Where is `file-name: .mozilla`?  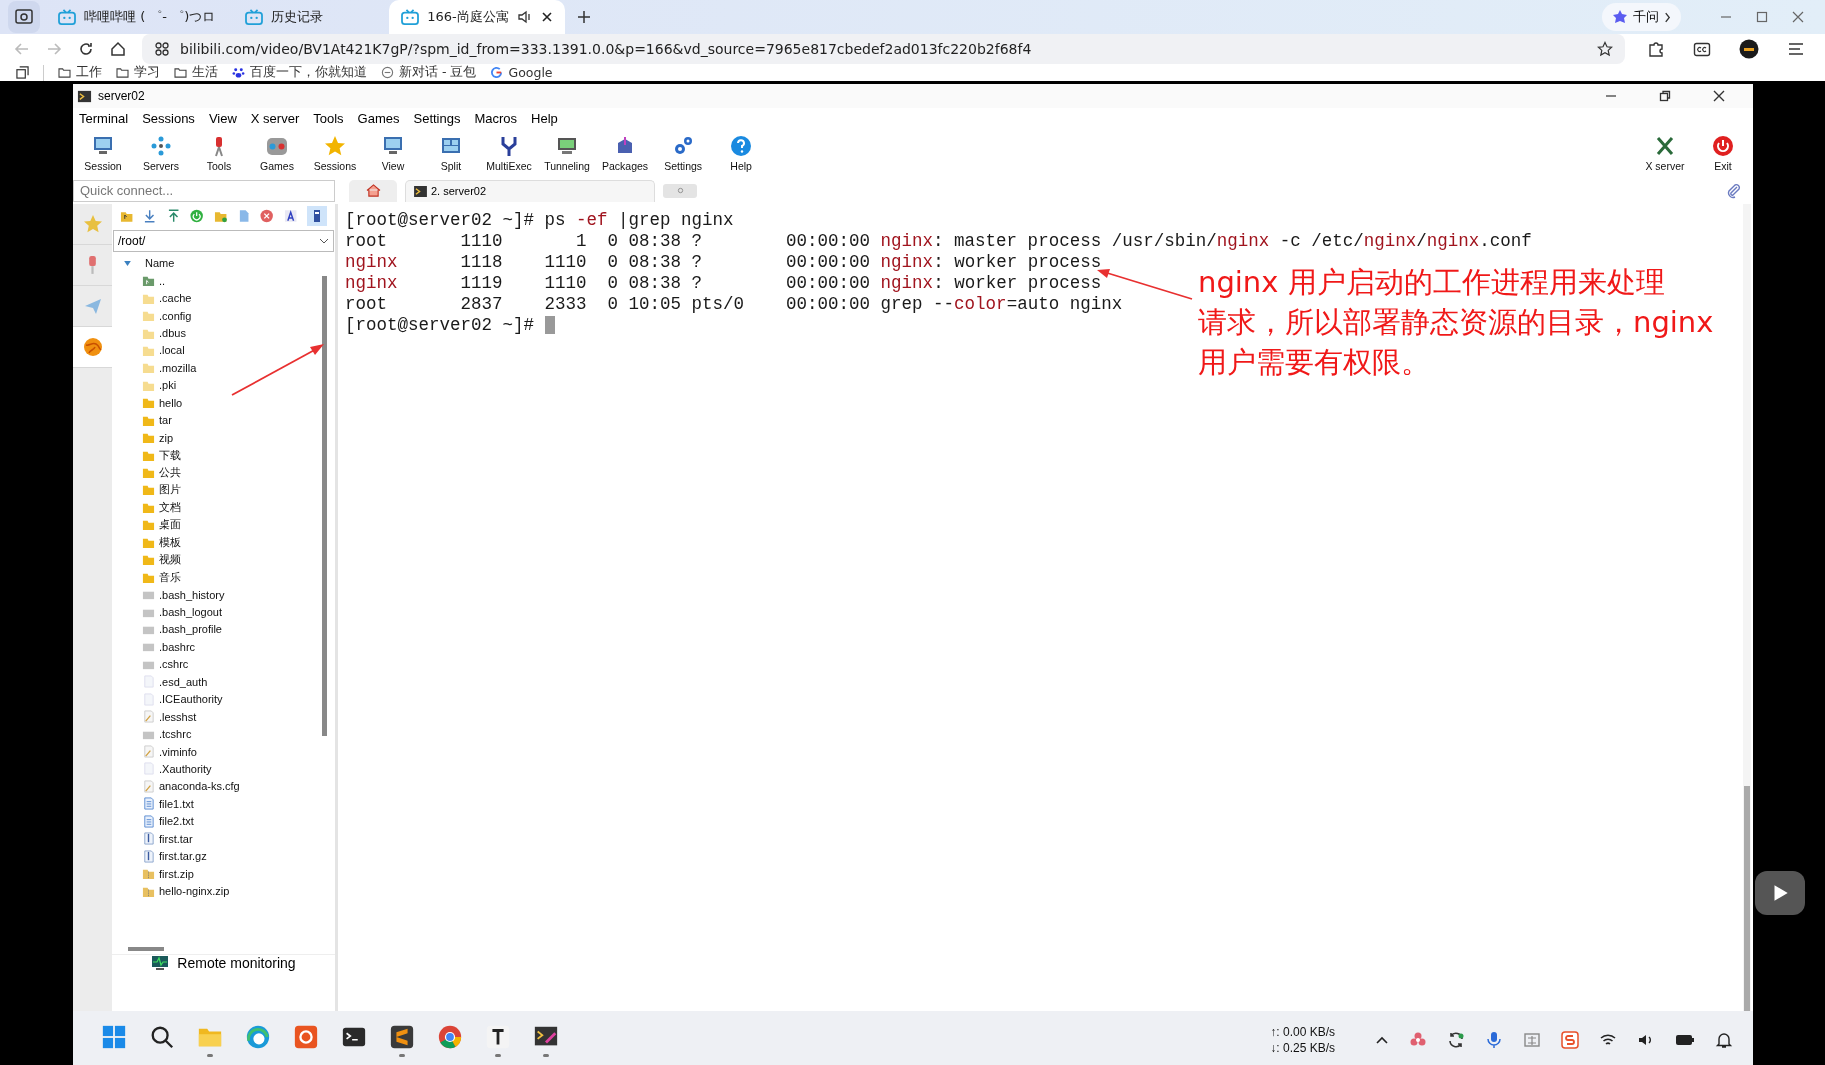 file-name: .mozilla is located at coordinates (178, 367).